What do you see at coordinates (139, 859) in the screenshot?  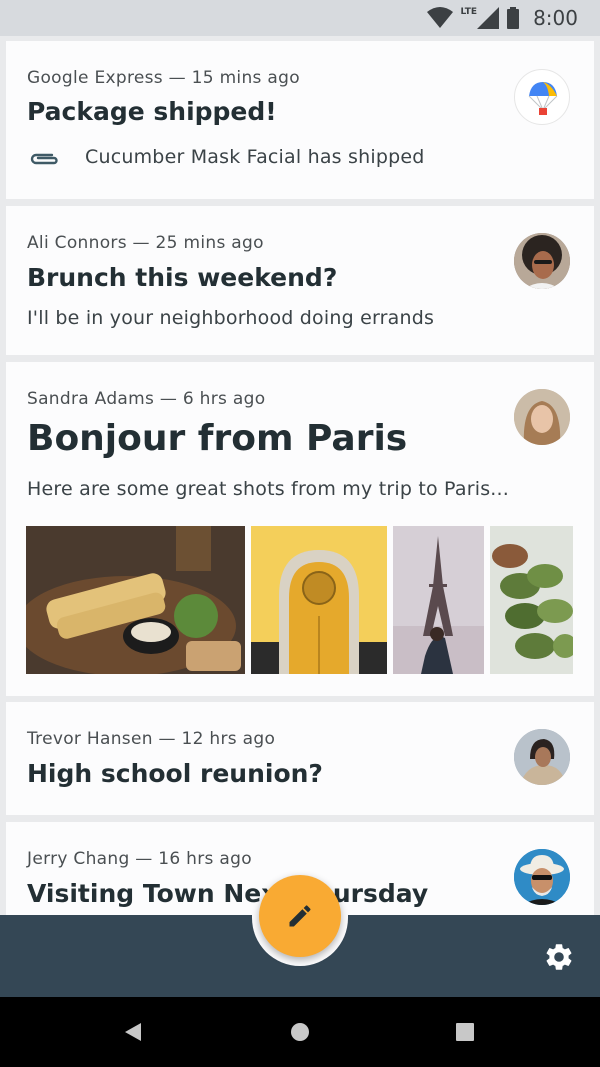 I see `email-sender-line: Jerry Chang — 16 hrs ago` at bounding box center [139, 859].